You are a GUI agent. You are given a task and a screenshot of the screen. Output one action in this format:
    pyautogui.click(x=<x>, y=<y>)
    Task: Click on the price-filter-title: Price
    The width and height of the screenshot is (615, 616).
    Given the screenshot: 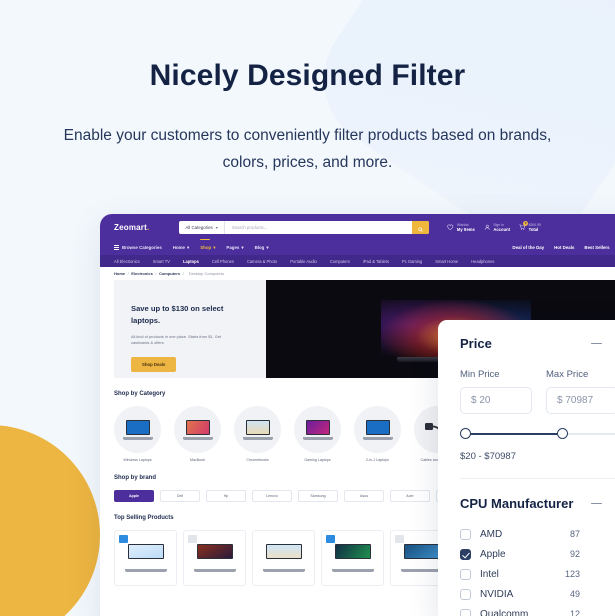 What is the action you would take?
    pyautogui.click(x=476, y=343)
    